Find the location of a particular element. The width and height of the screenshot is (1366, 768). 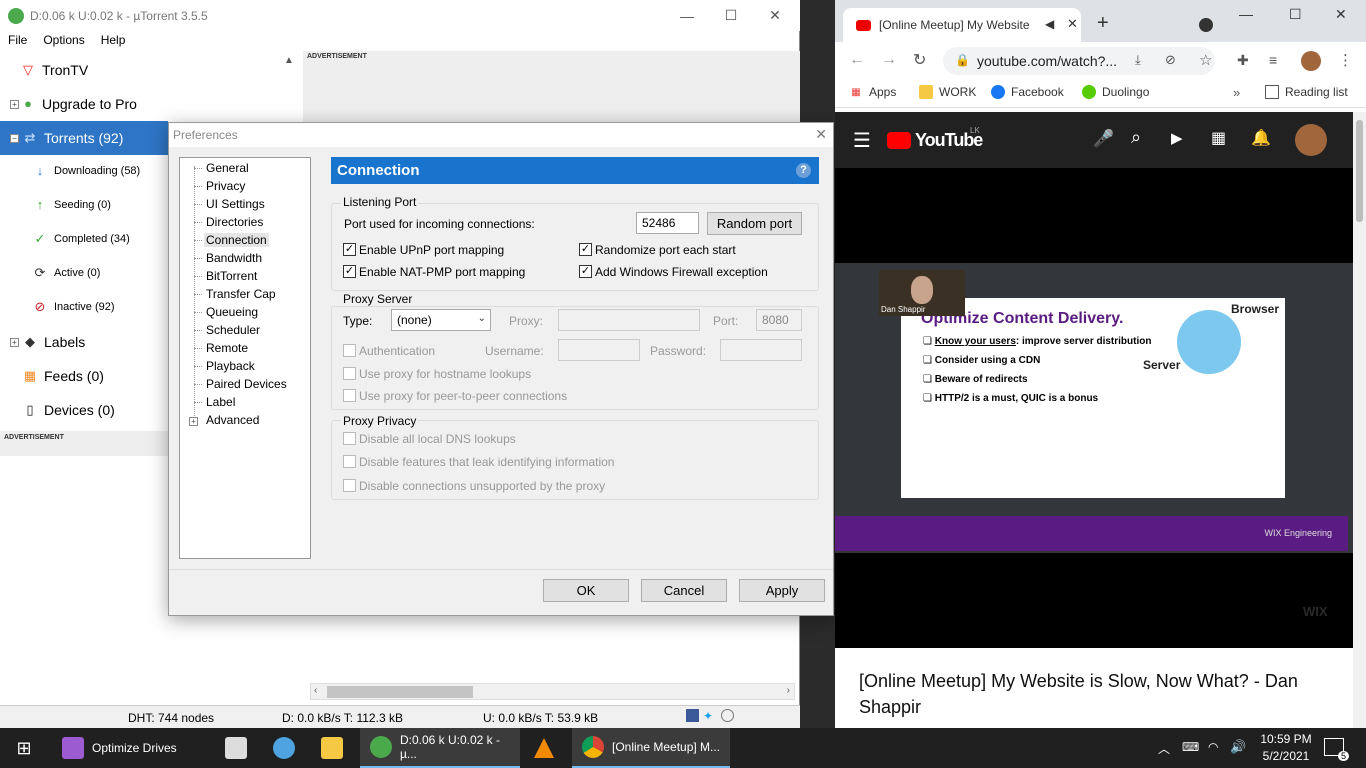

bookmark-facebook: Facebook is located at coordinates (1027, 92).